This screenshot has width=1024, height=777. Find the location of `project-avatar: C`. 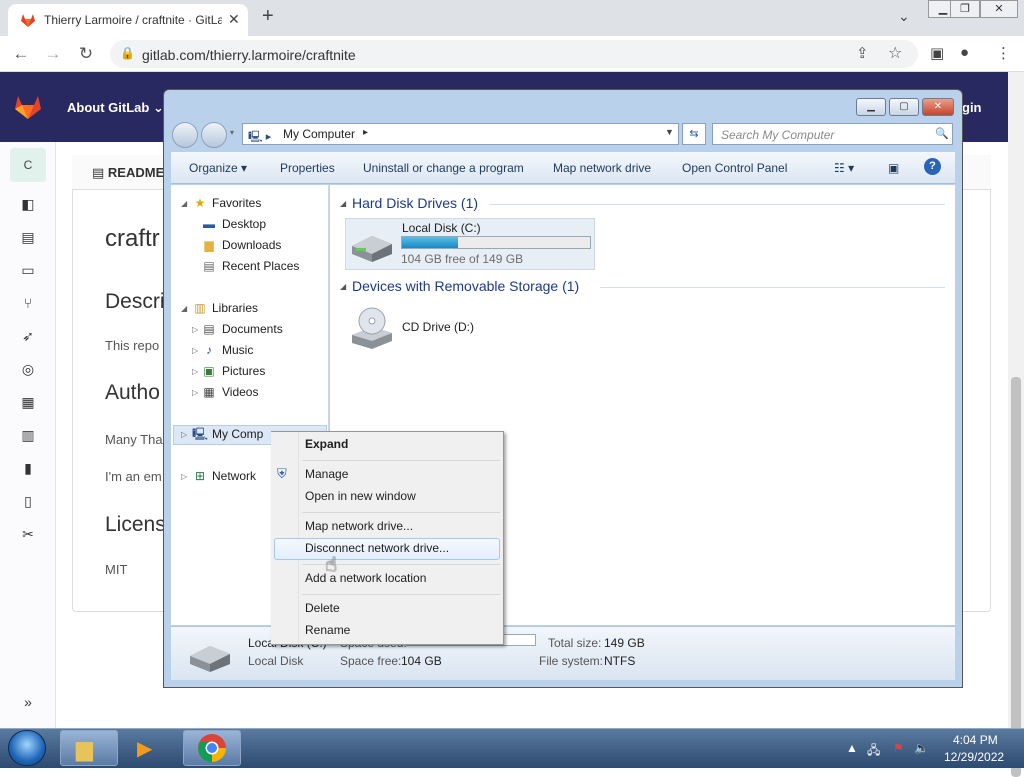

project-avatar: C is located at coordinates (28, 165).